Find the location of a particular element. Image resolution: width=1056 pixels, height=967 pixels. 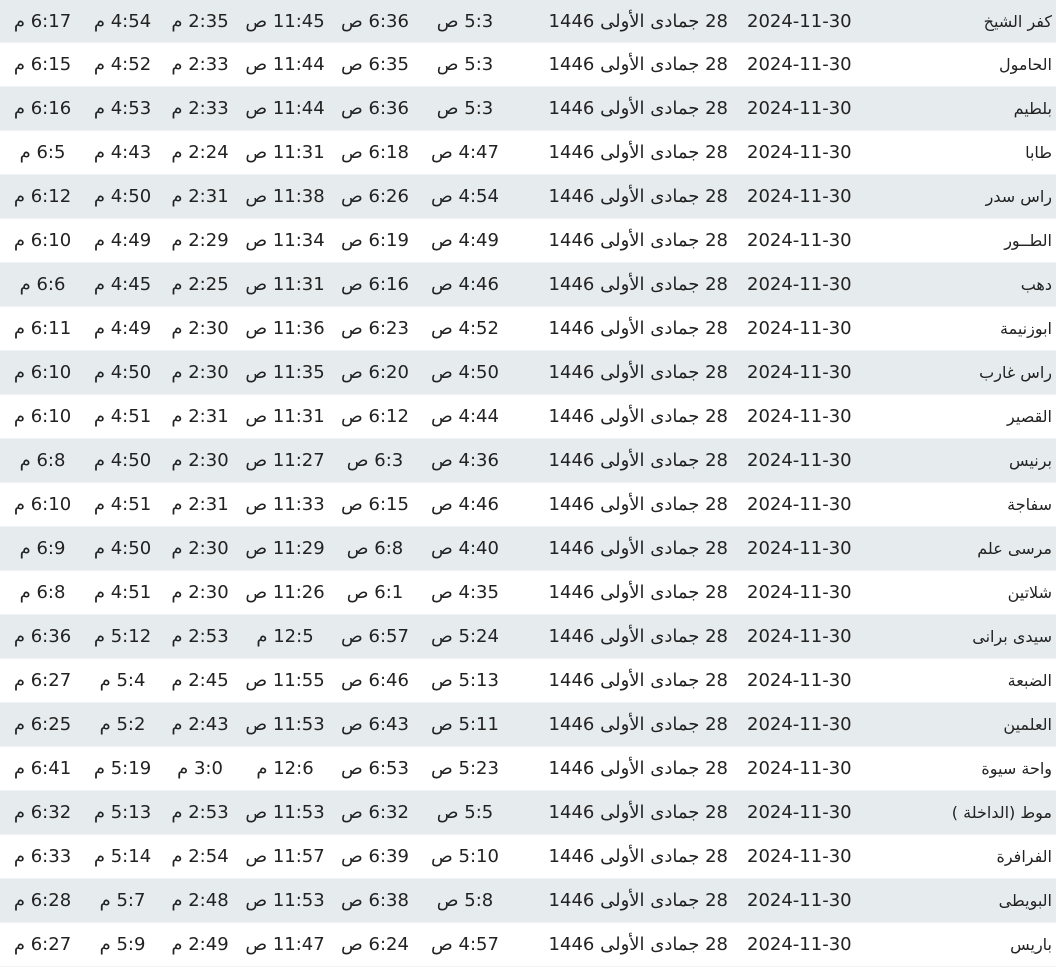

asr-time-cell: 2:48 م is located at coordinates (200, 900).